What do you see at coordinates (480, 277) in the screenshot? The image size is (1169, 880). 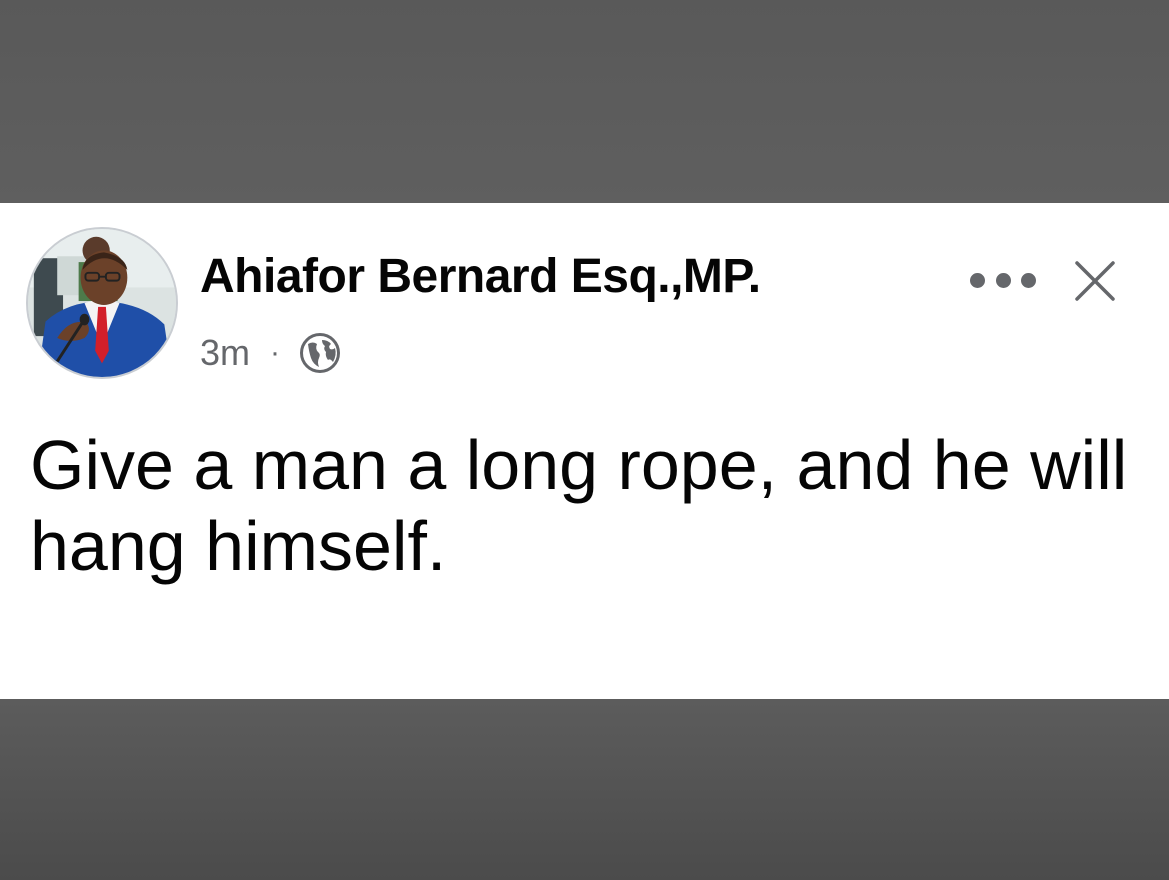 I see `author-name: Ahiafor Bernard Esq.,MP.` at bounding box center [480, 277].